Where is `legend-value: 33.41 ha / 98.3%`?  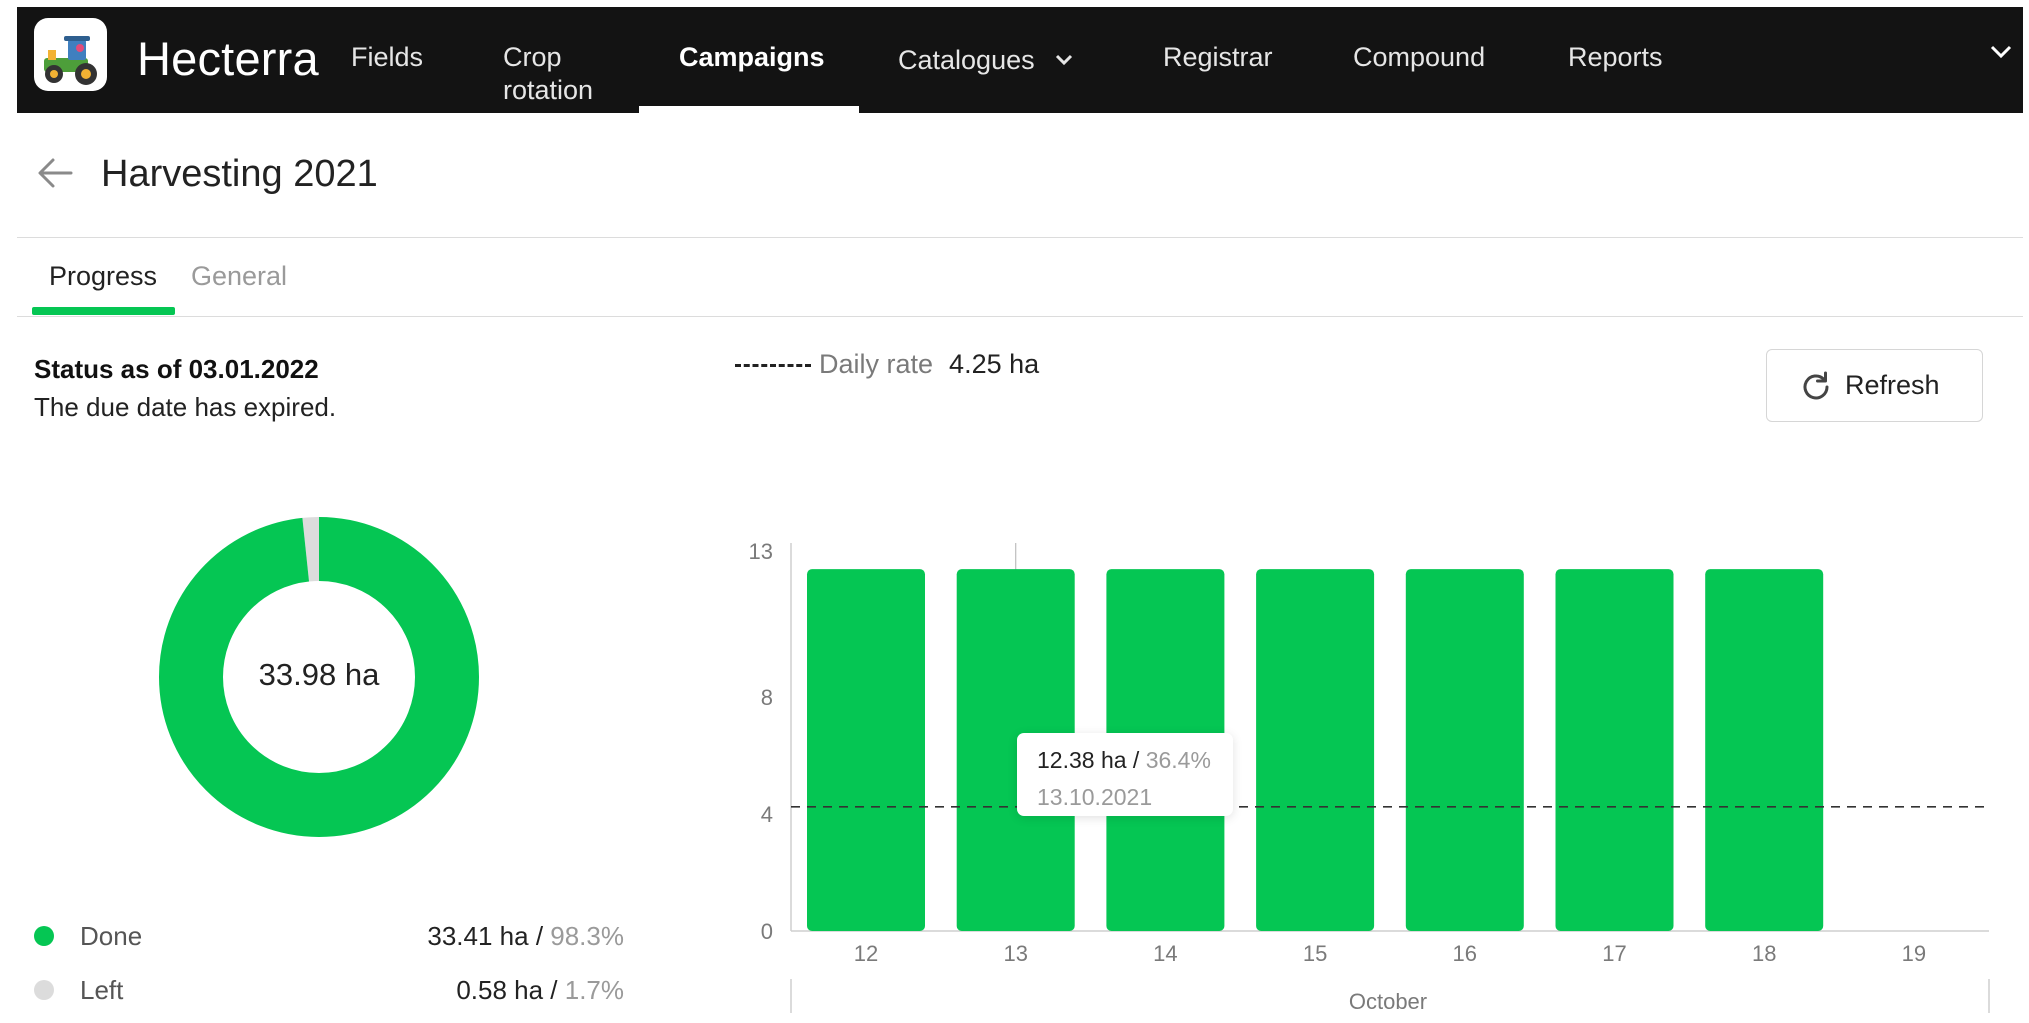
legend-value: 33.41 ha / 98.3% is located at coordinates (525, 936).